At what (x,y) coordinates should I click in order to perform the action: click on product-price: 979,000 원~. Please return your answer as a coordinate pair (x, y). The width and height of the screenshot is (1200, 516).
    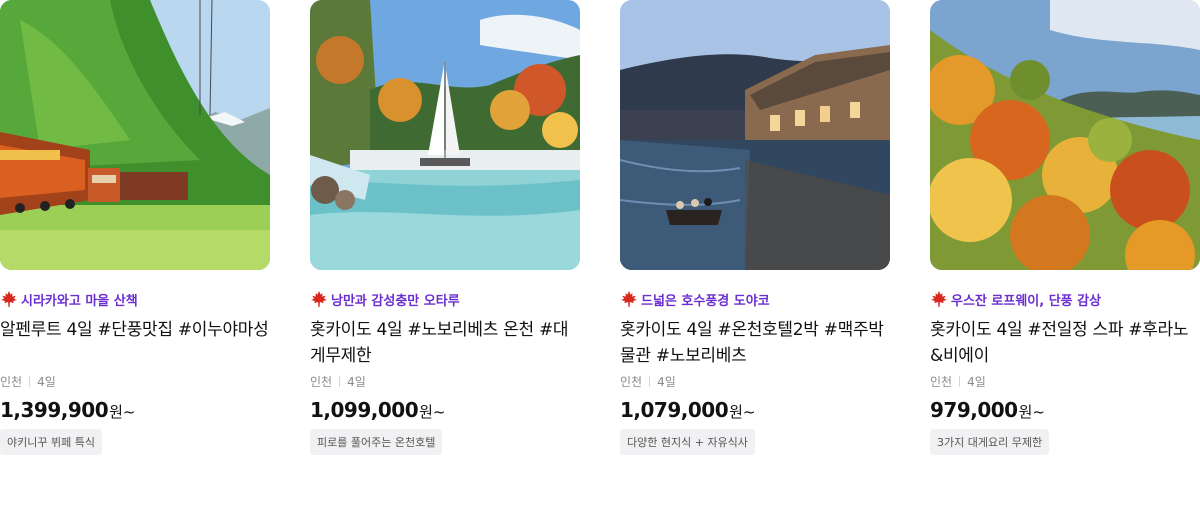
    Looking at the image, I should click on (1065, 411).